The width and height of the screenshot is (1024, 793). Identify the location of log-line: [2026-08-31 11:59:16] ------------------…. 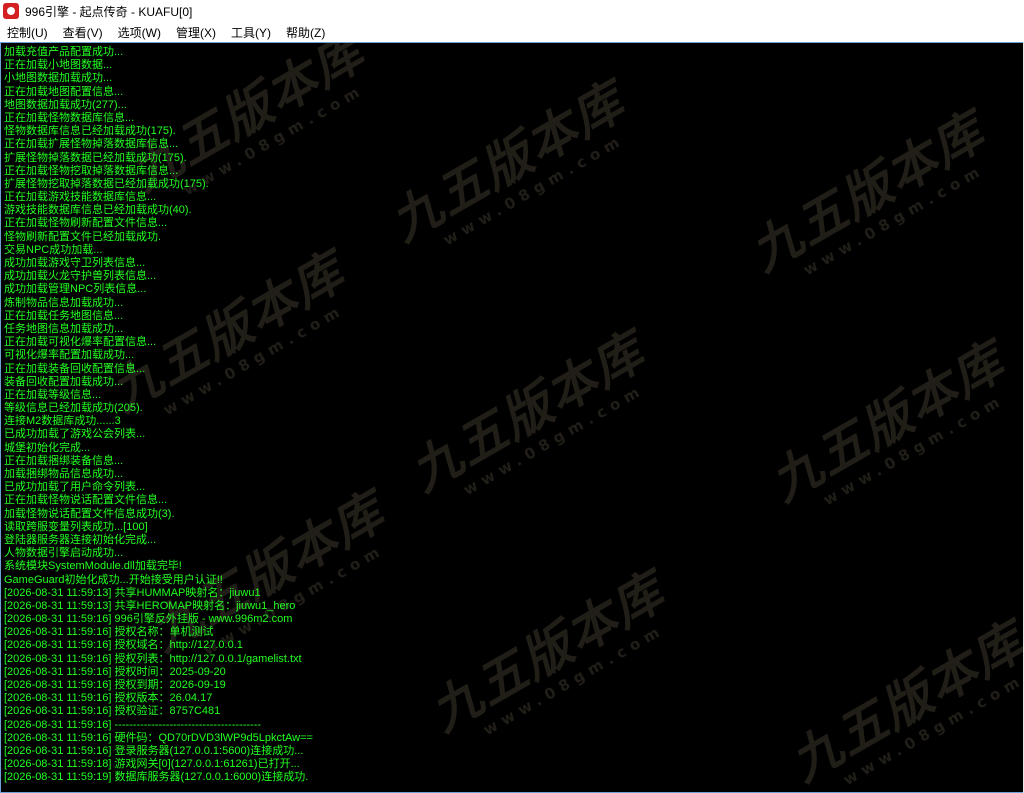
(133, 724).